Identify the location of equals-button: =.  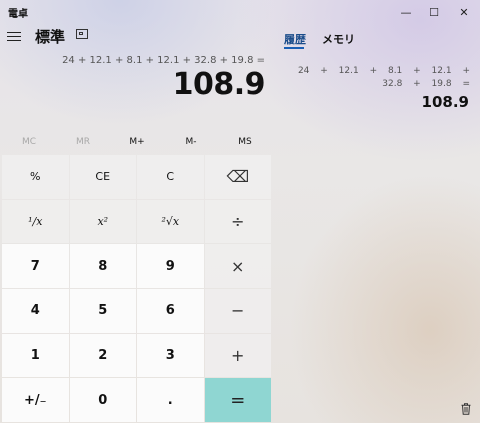
(237, 400).